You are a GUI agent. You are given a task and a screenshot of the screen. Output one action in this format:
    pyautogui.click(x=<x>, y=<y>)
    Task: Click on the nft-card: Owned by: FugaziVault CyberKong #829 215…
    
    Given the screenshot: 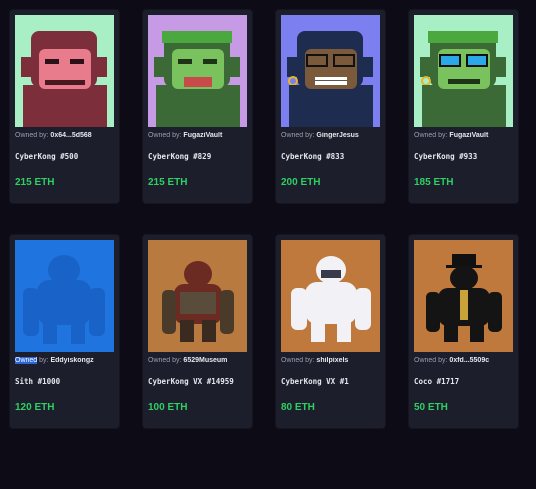 What is the action you would take?
    pyautogui.click(x=197, y=106)
    